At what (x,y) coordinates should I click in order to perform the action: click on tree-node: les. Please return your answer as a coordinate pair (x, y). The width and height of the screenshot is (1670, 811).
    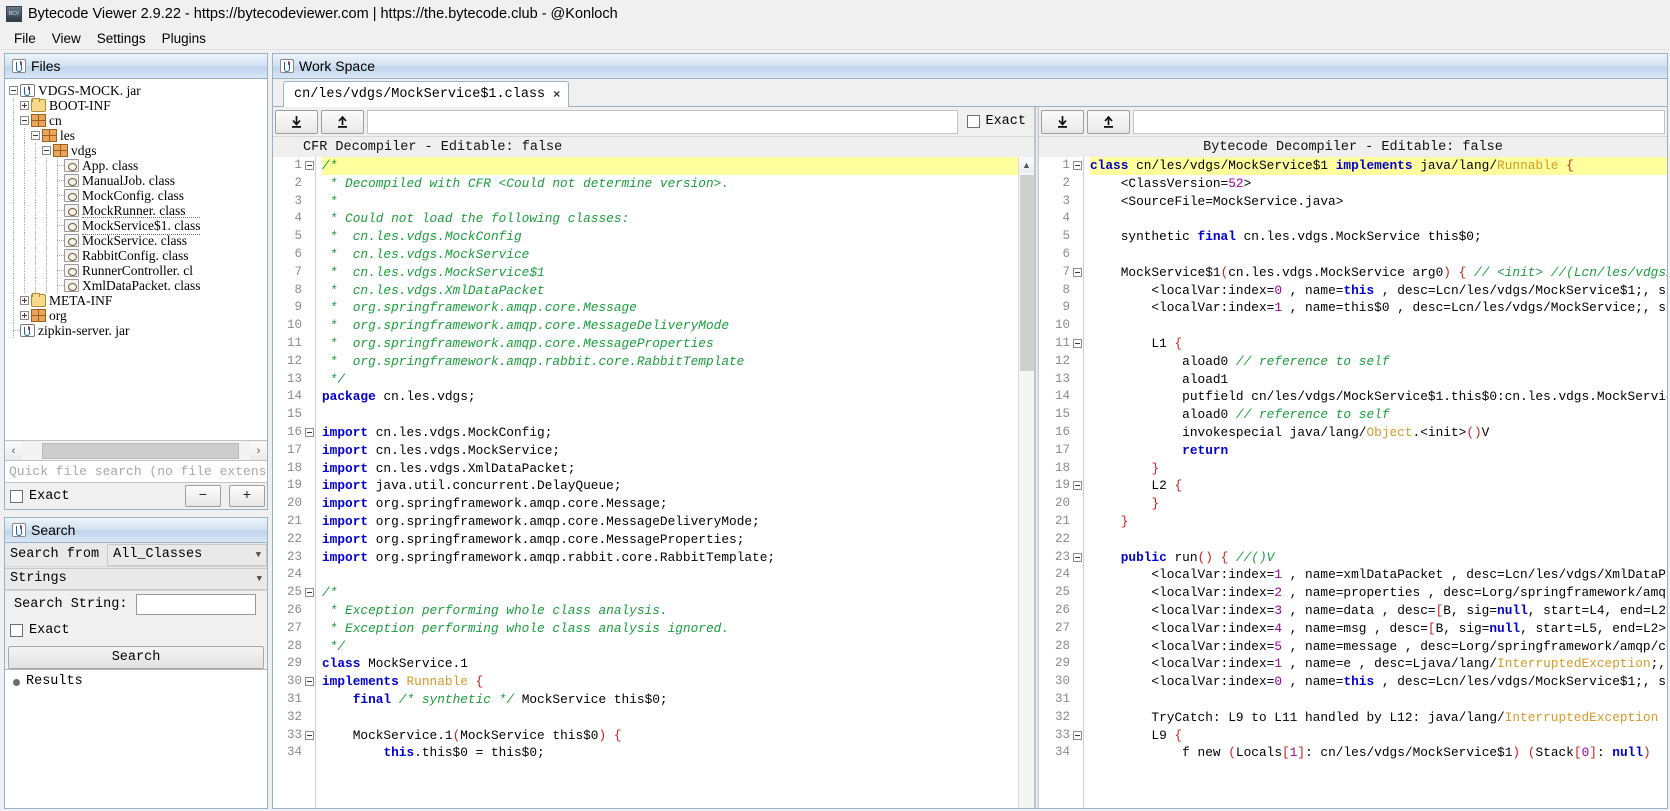
    Looking at the image, I should click on (138, 135).